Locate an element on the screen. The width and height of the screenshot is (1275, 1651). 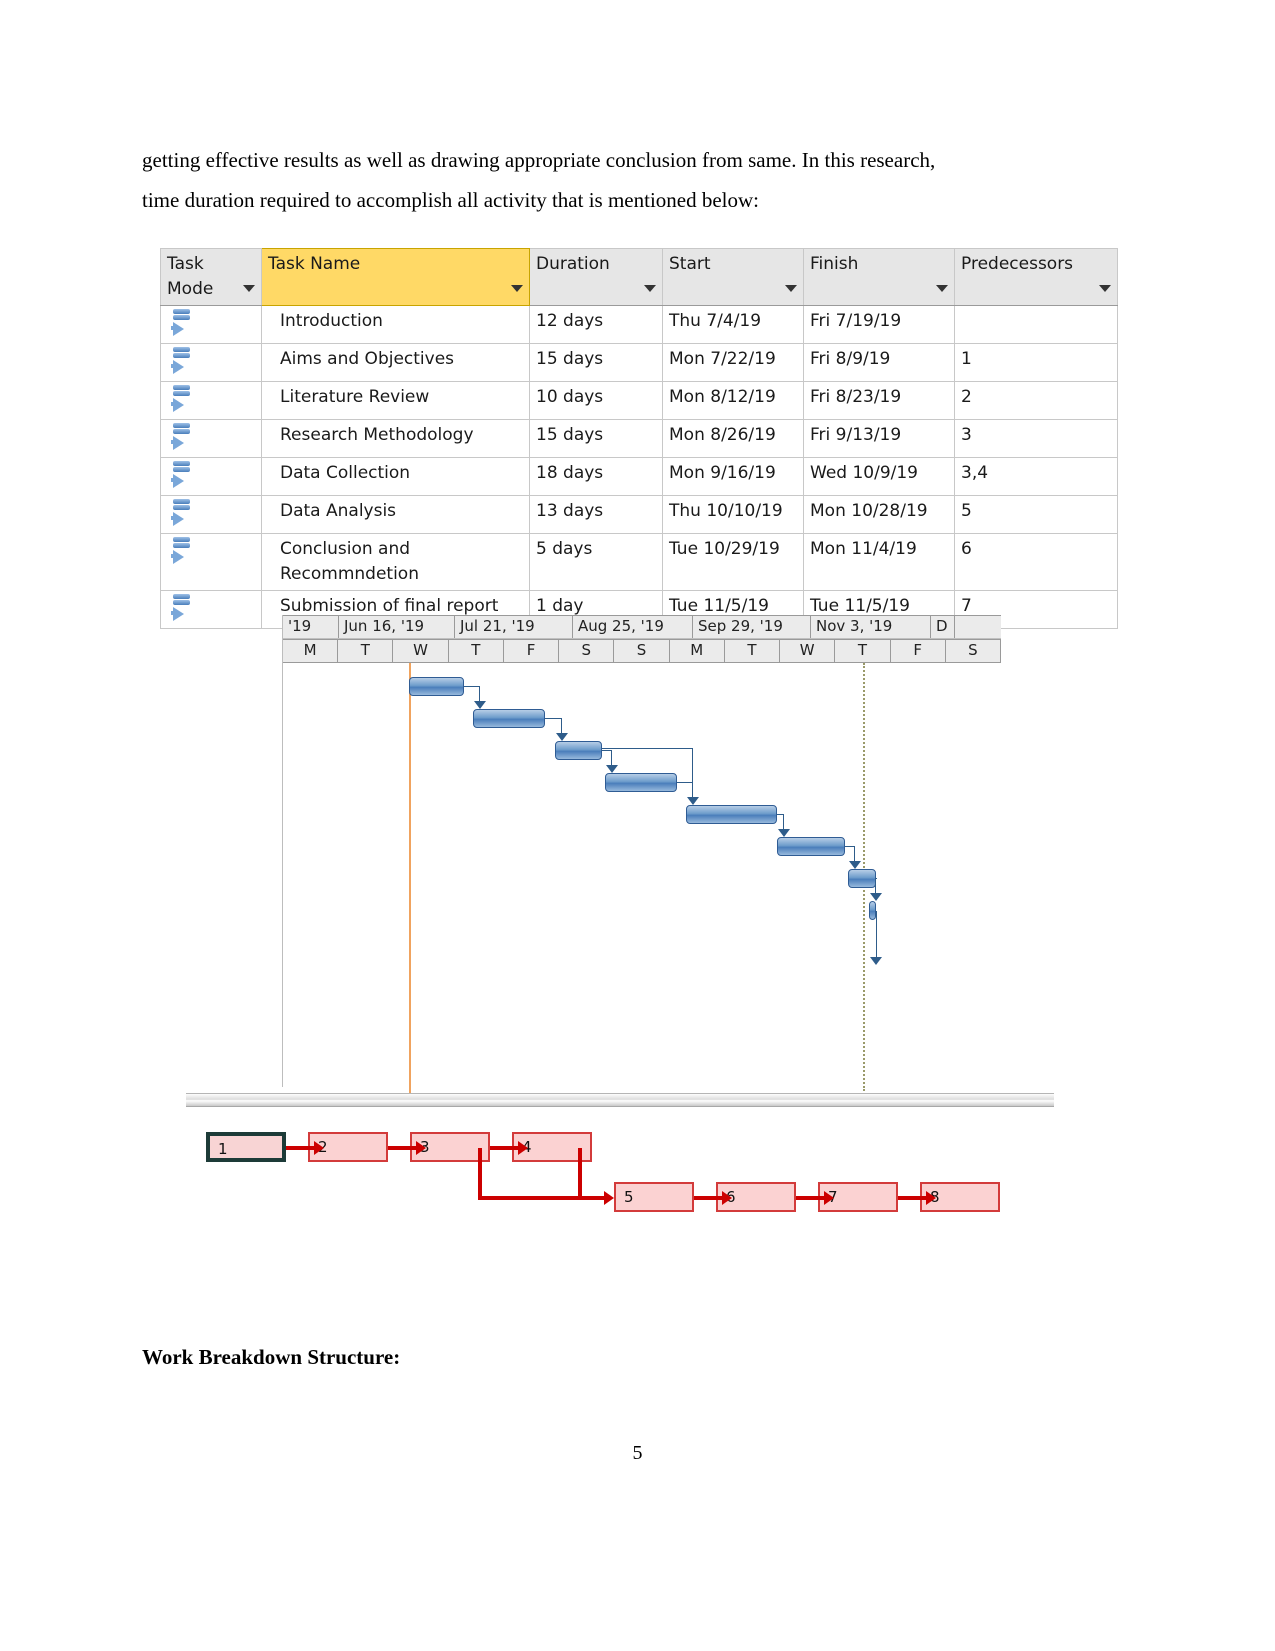
cell-finish: Fri 8/23/19 is located at coordinates (879, 400).